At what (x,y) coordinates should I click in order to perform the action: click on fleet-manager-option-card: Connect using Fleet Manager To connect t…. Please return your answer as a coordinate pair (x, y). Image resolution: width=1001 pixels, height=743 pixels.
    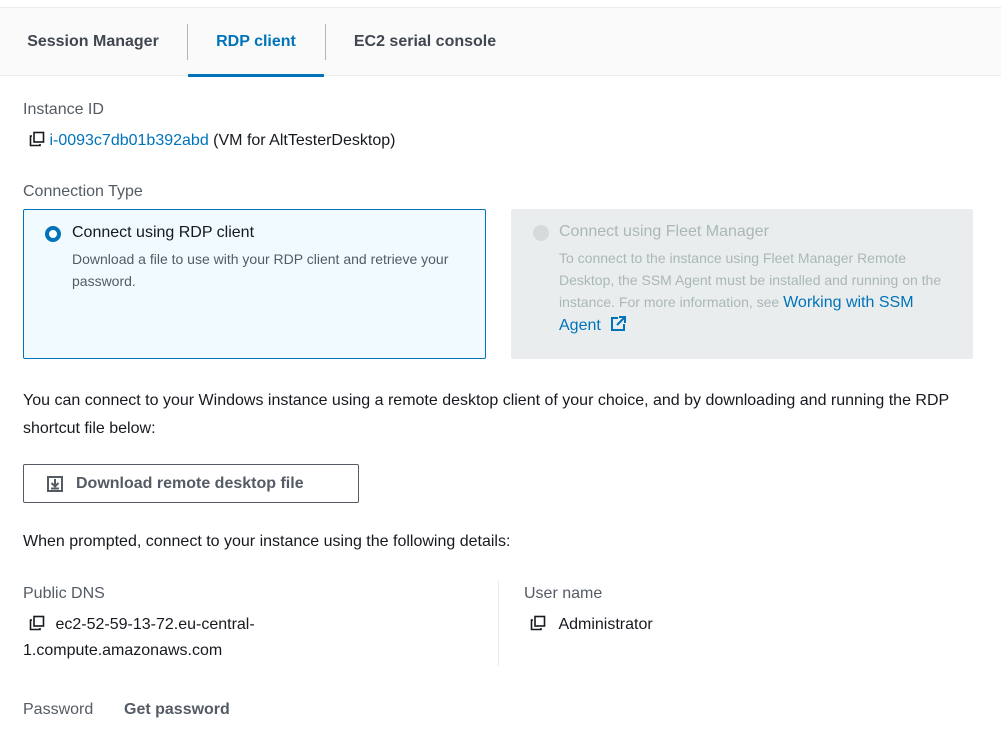
    Looking at the image, I should click on (742, 284).